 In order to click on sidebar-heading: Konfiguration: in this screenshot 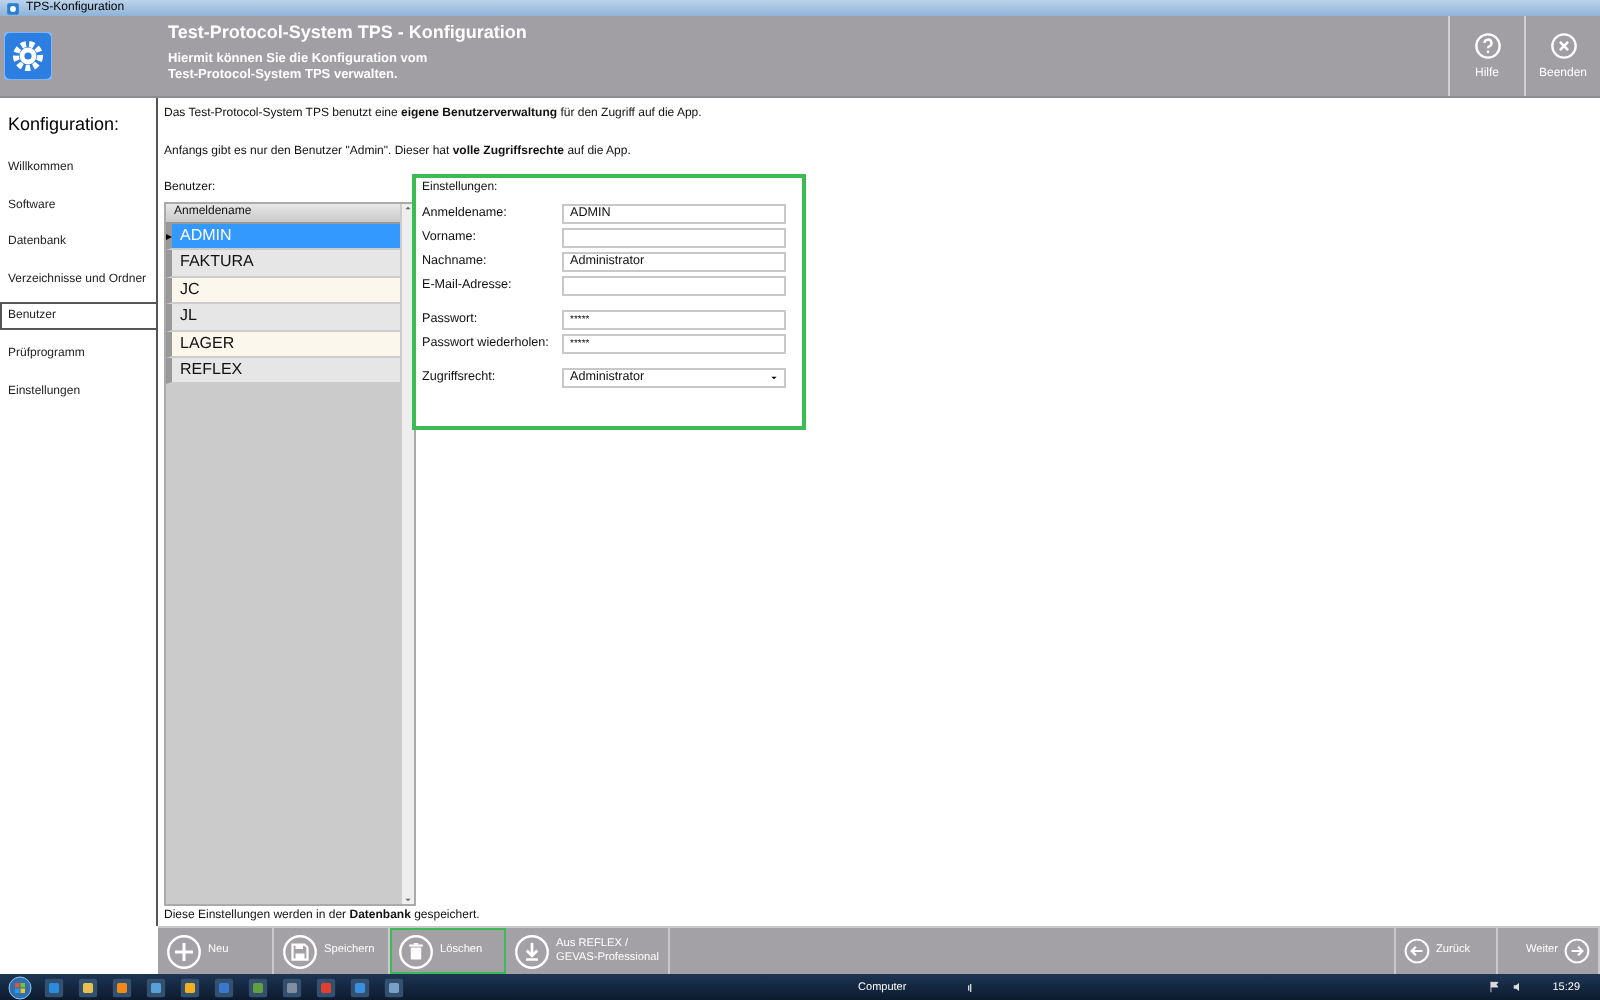, I will do `click(65, 124)`.